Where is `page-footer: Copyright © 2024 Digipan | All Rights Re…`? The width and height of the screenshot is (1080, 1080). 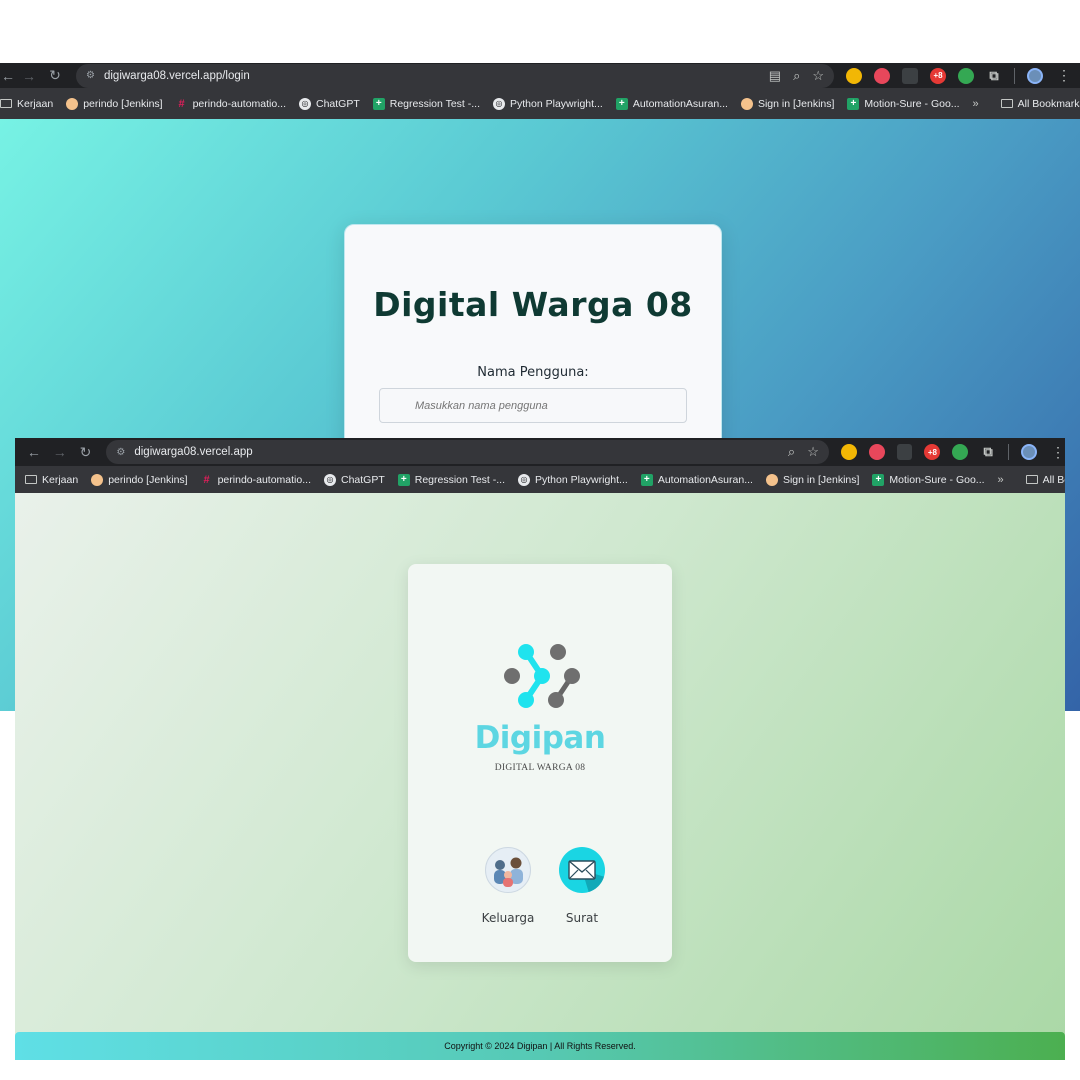
page-footer: Copyright © 2024 Digipan | All Rights Re… is located at coordinates (540, 1046).